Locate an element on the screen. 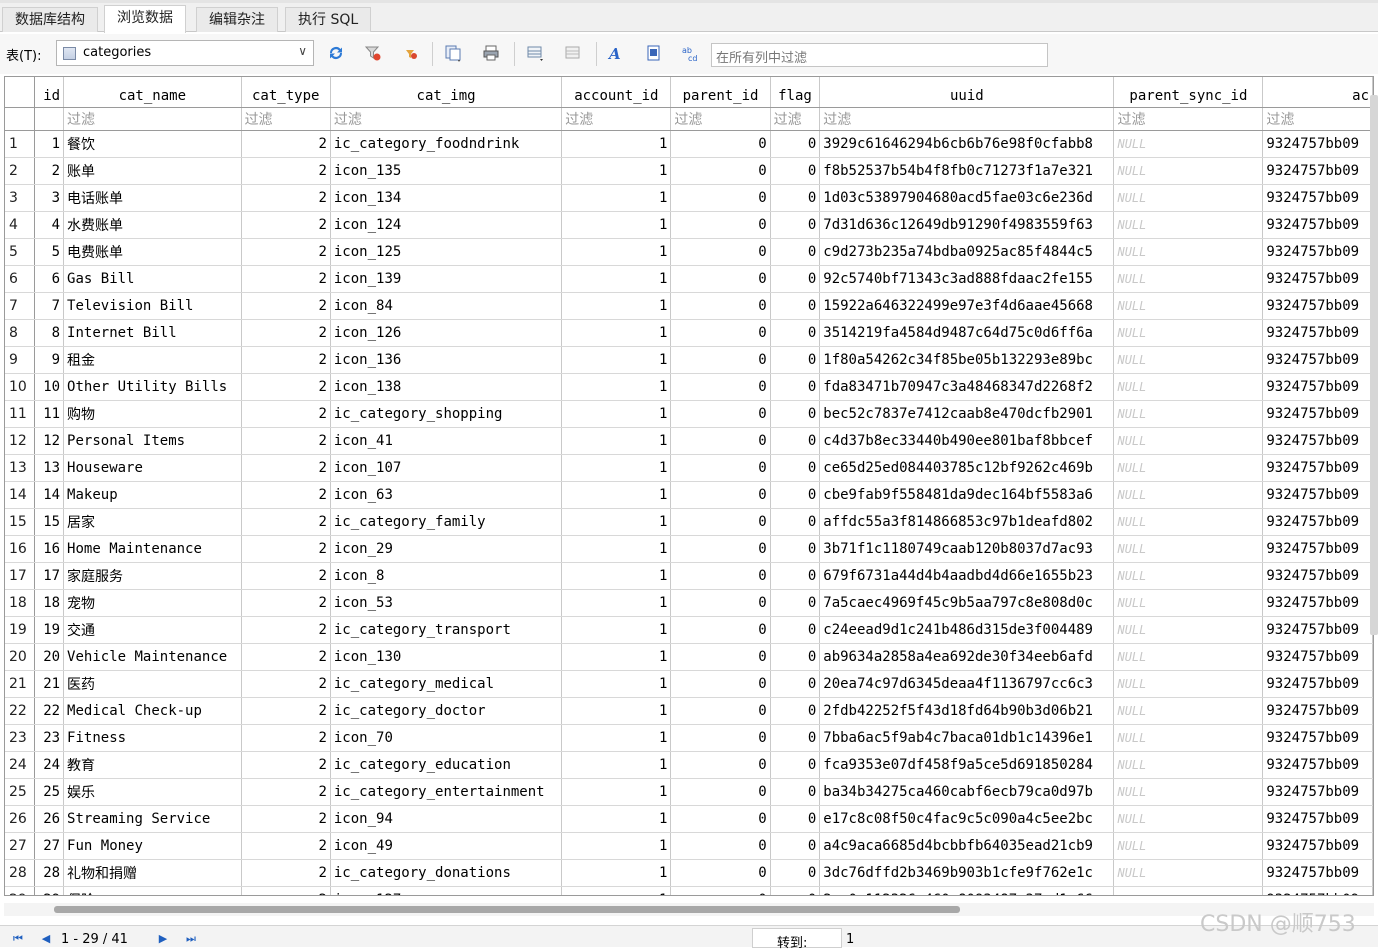  cell-uuid: 3b71f1c1180749caab120b8037d7ac93 is located at coordinates (967, 549).